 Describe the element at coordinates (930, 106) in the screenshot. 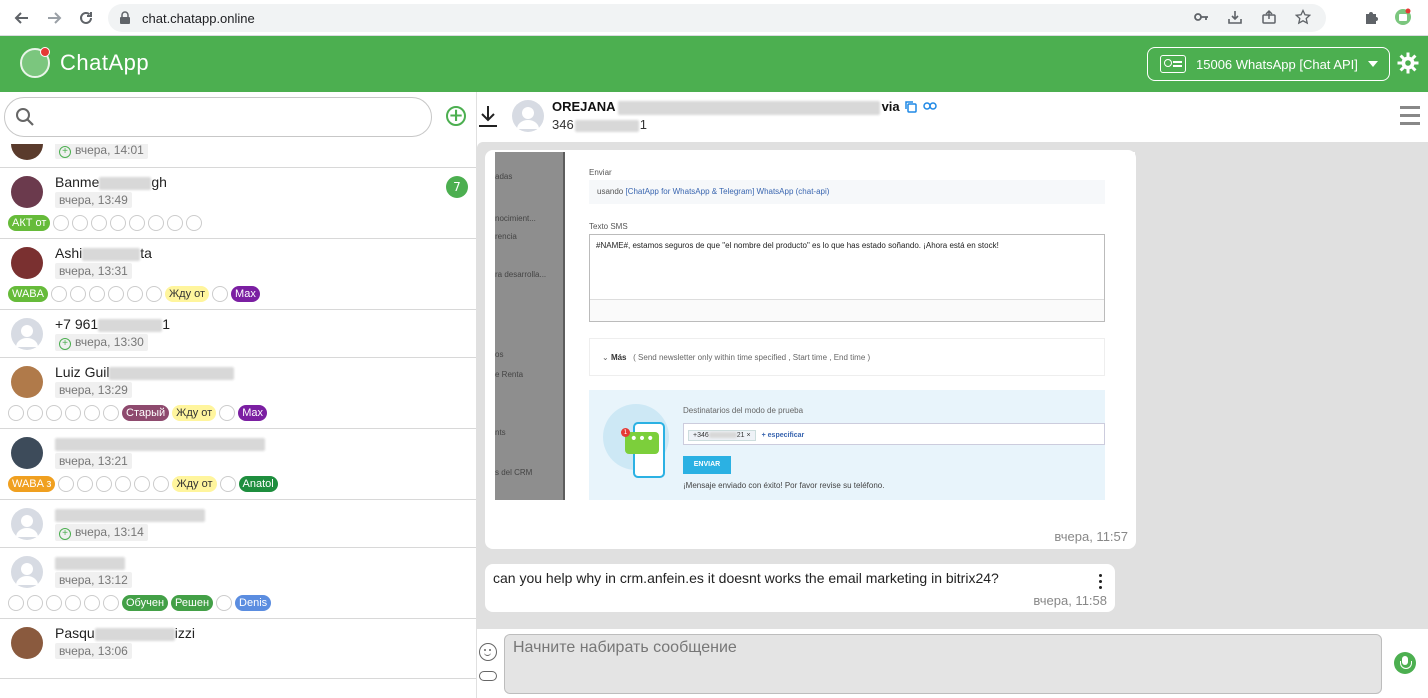

I see `link-icon` at that location.